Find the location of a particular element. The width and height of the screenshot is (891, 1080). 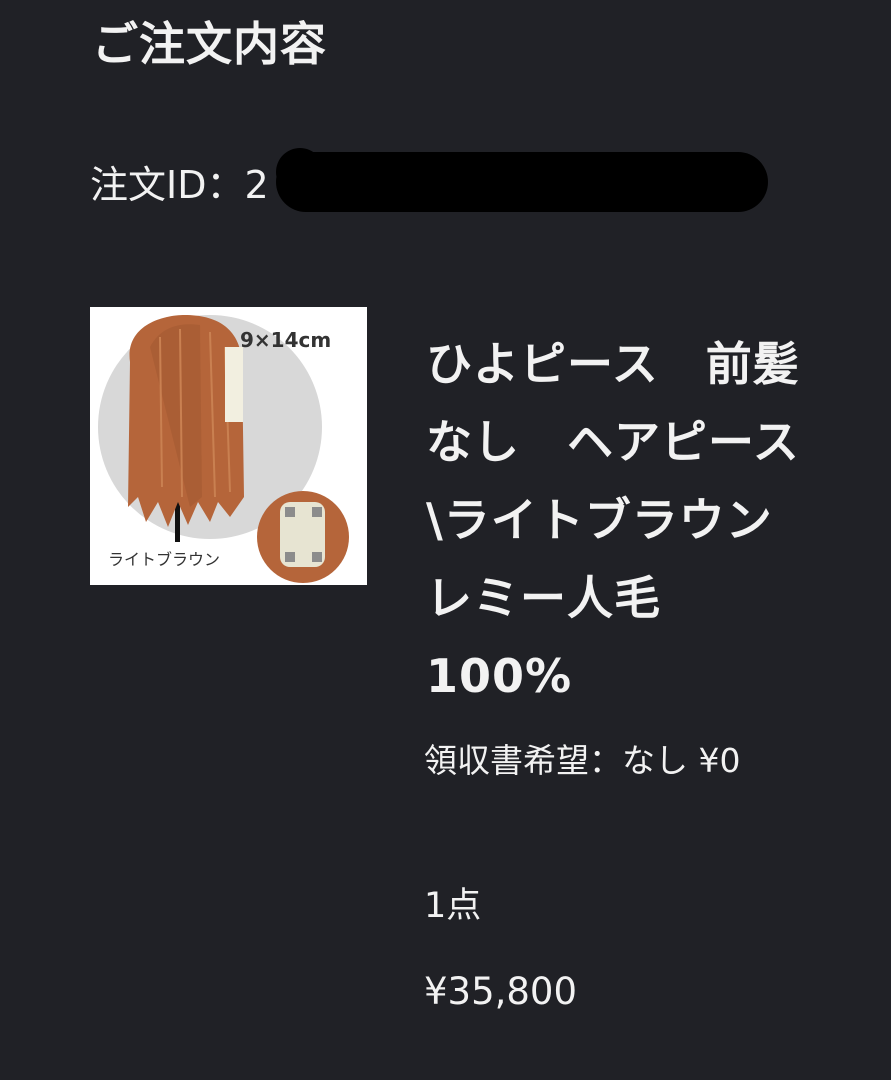

order-id-row: 注文ID： 2 is located at coordinates (179, 185).